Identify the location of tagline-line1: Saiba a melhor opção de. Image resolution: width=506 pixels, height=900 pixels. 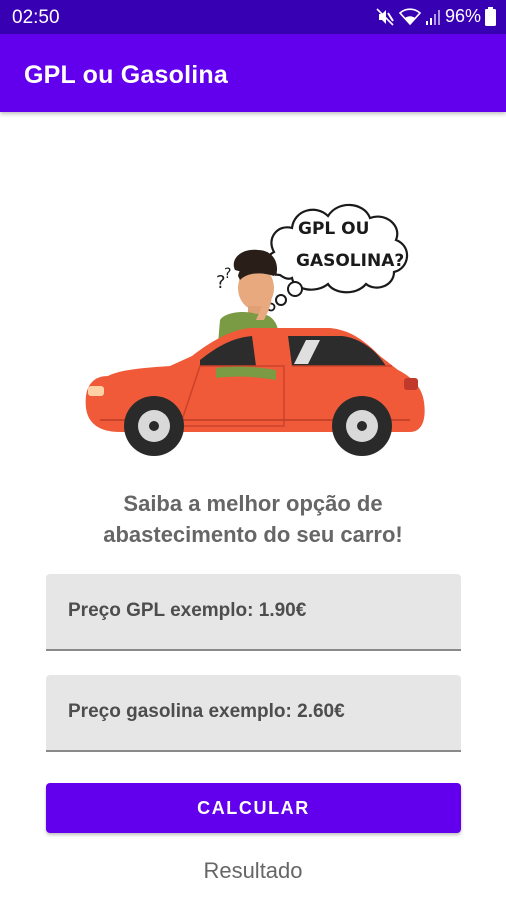
(253, 503).